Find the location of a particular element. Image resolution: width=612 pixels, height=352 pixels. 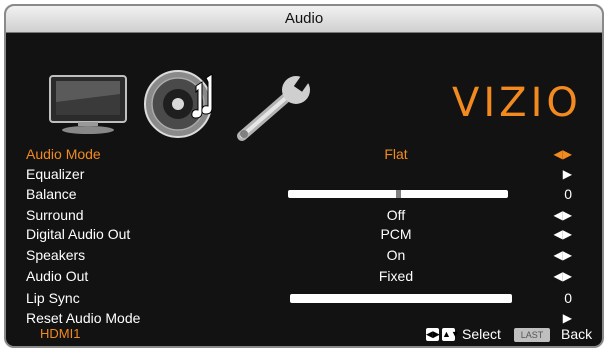

menu-item-value: Off is located at coordinates (396, 215).